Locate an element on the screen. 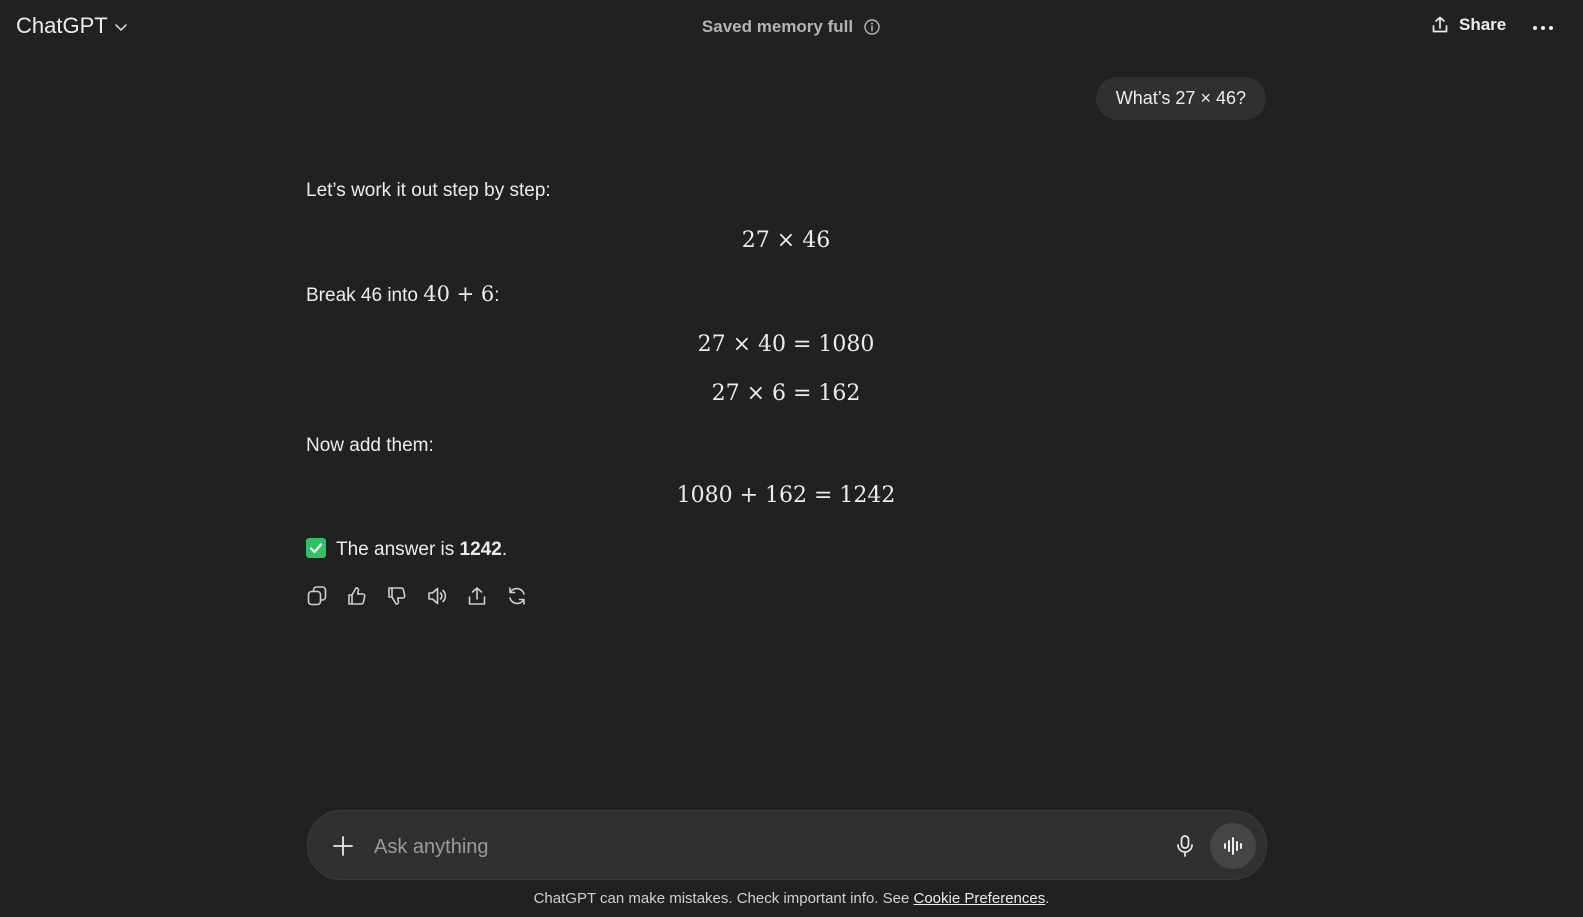 This screenshot has width=1583, height=917. read-aloud-button is located at coordinates (437, 596).